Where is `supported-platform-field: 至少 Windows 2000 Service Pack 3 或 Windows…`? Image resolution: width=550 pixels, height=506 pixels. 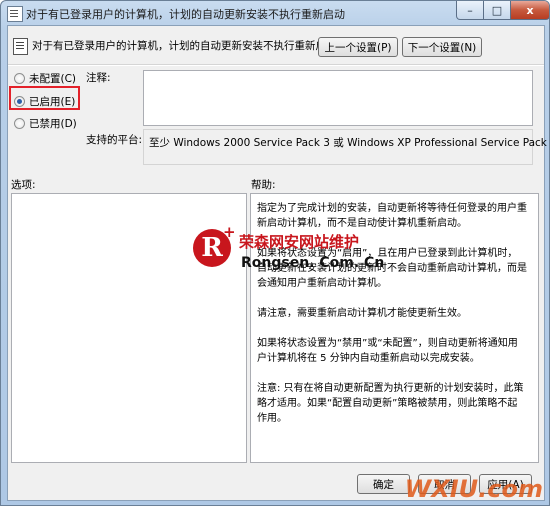
supported-platform-field: 至少 Windows 2000 Service Pack 3 或 Windows… is located at coordinates (346, 147).